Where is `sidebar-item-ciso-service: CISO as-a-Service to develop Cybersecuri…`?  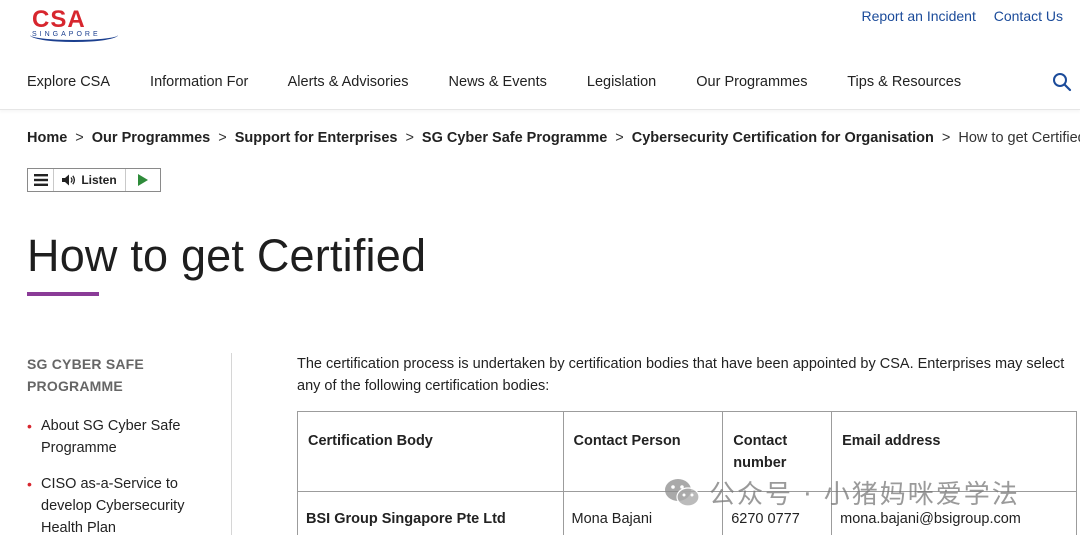 sidebar-item-ciso-service: CISO as-a-Service to develop Cybersecuri… is located at coordinates (114, 504).